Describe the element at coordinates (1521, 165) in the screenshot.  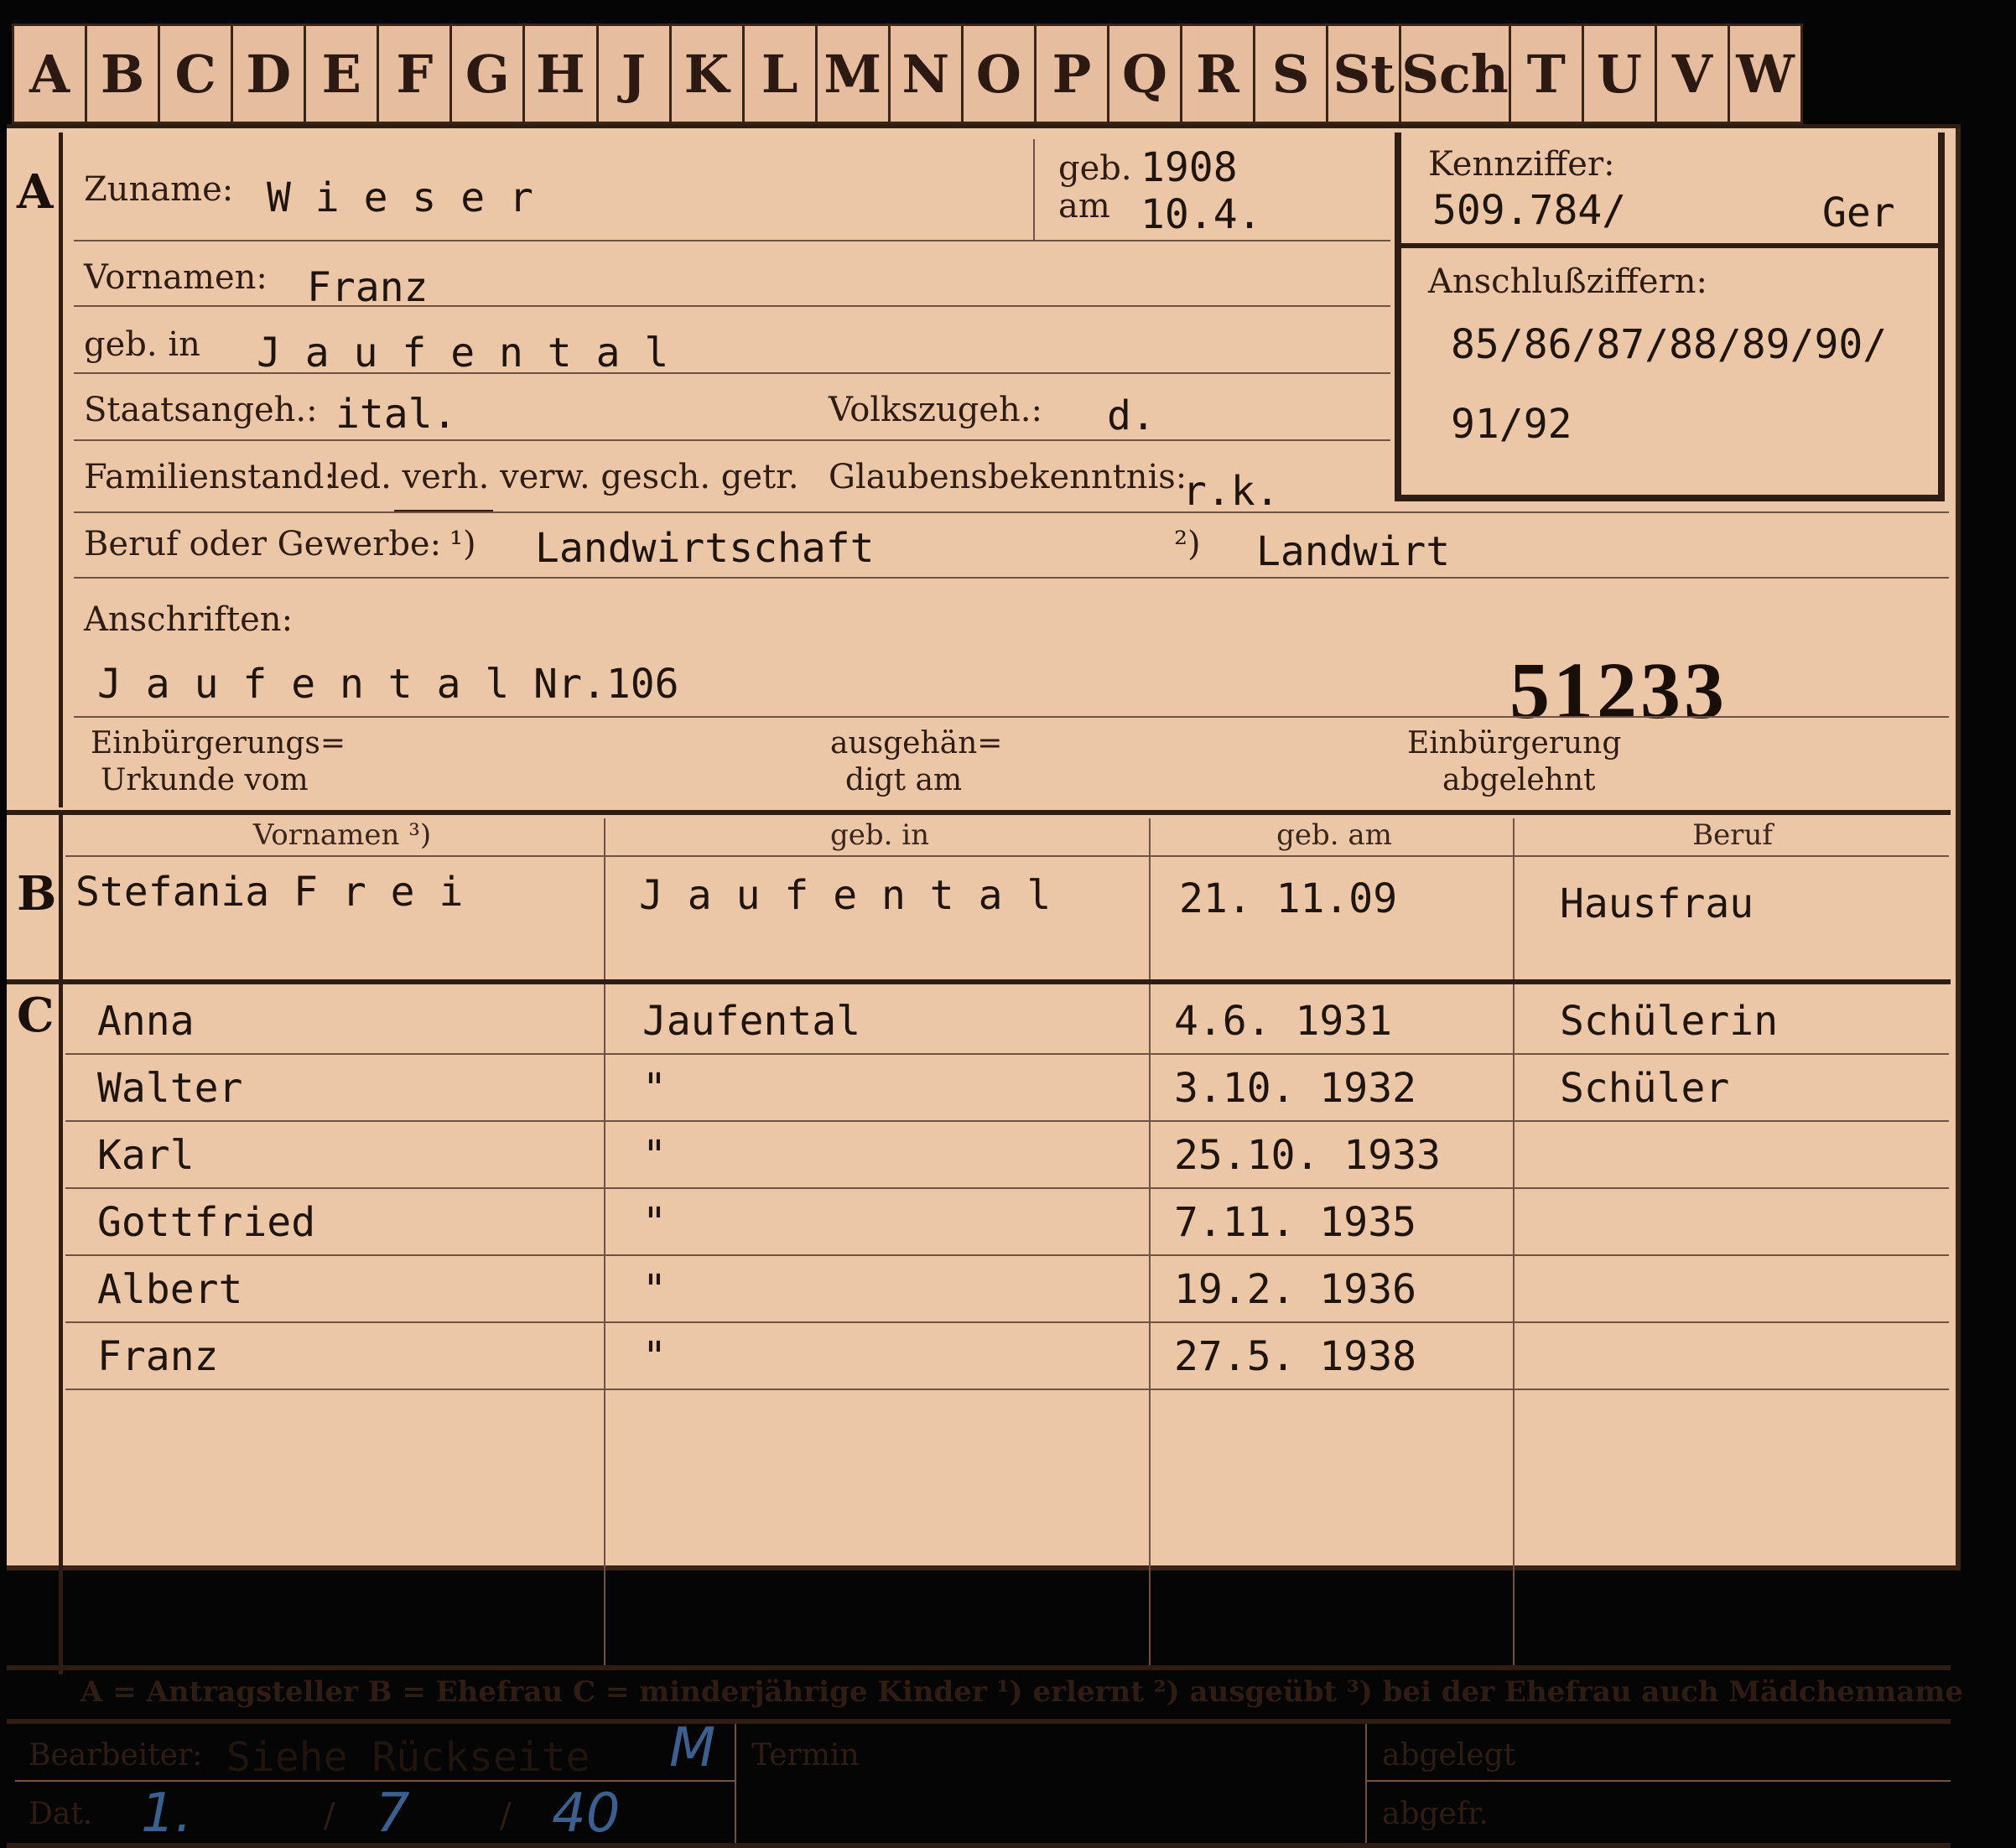
I see `kennziffer-label: Kennziffer:` at that location.